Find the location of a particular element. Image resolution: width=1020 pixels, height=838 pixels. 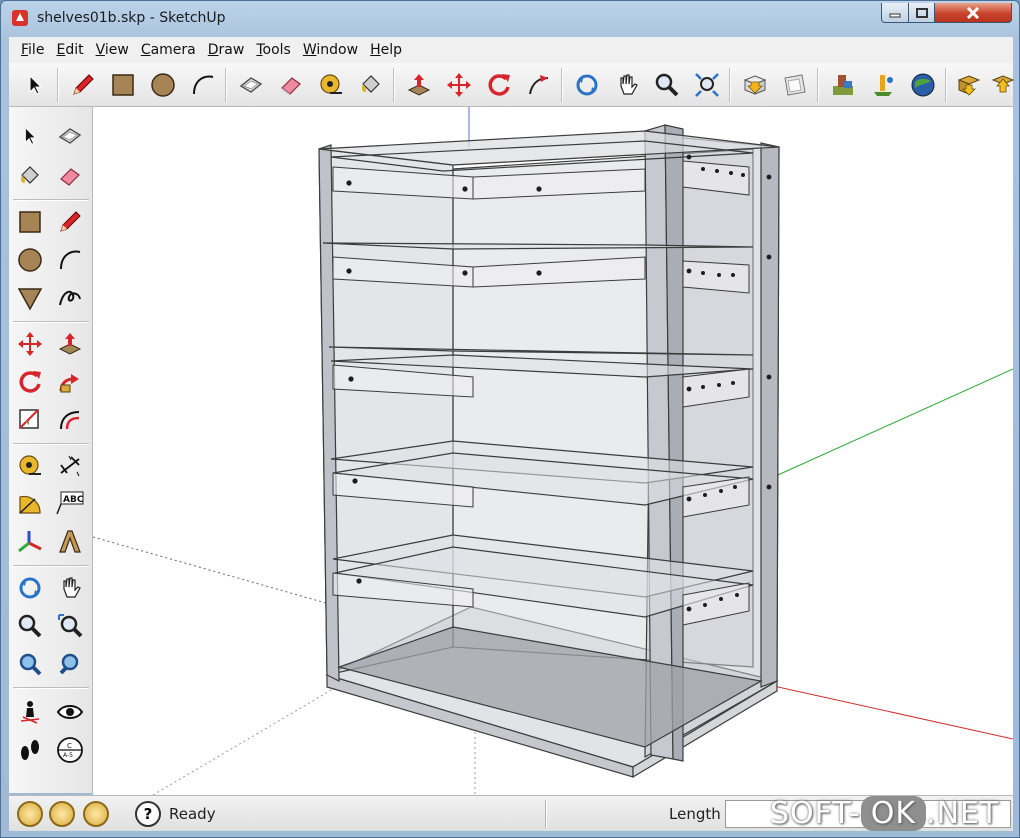

toolbar-separator is located at coordinates (51, 322).